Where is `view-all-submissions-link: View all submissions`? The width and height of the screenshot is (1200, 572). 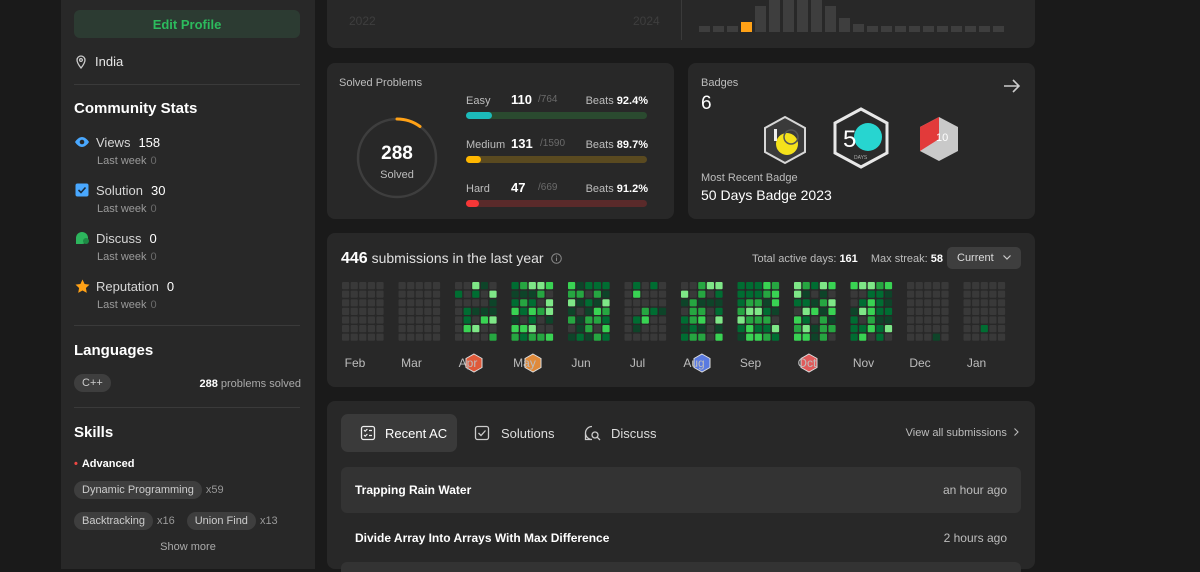
view-all-submissions-link: View all submissions is located at coordinates (962, 433).